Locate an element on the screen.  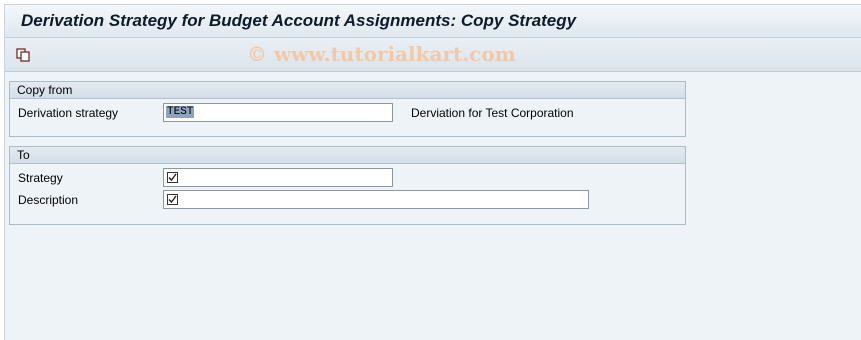
copy-button is located at coordinates (23, 55).